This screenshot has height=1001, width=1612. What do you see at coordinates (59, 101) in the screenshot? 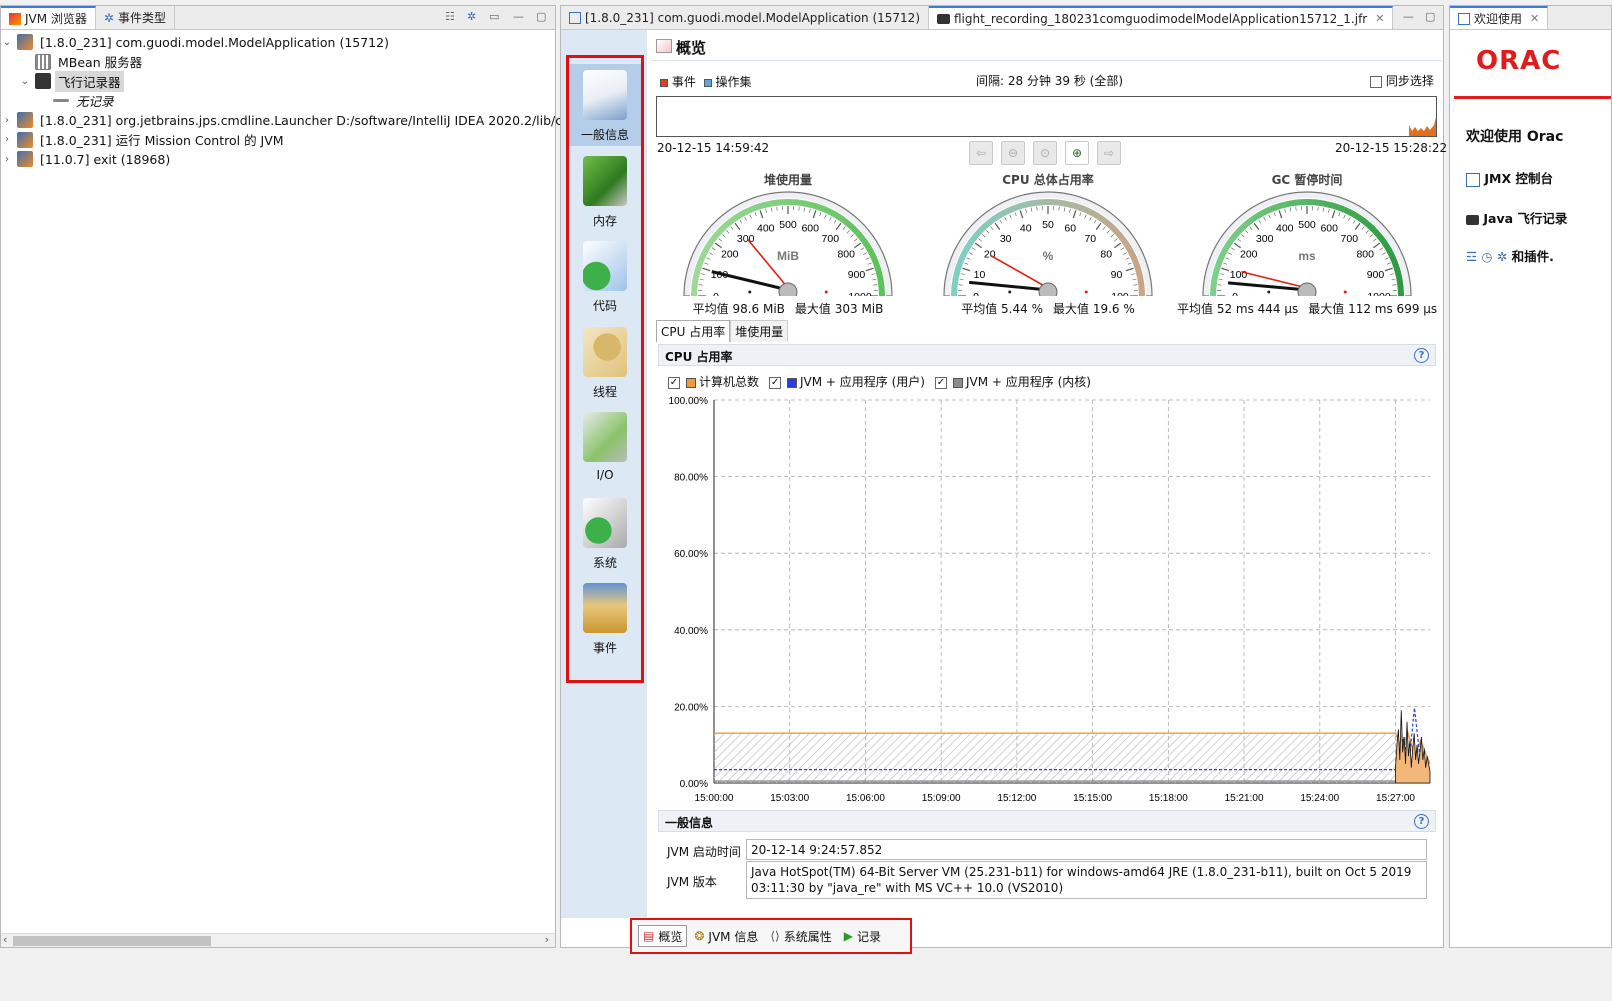
I see `tree-item: 无记录` at bounding box center [59, 101].